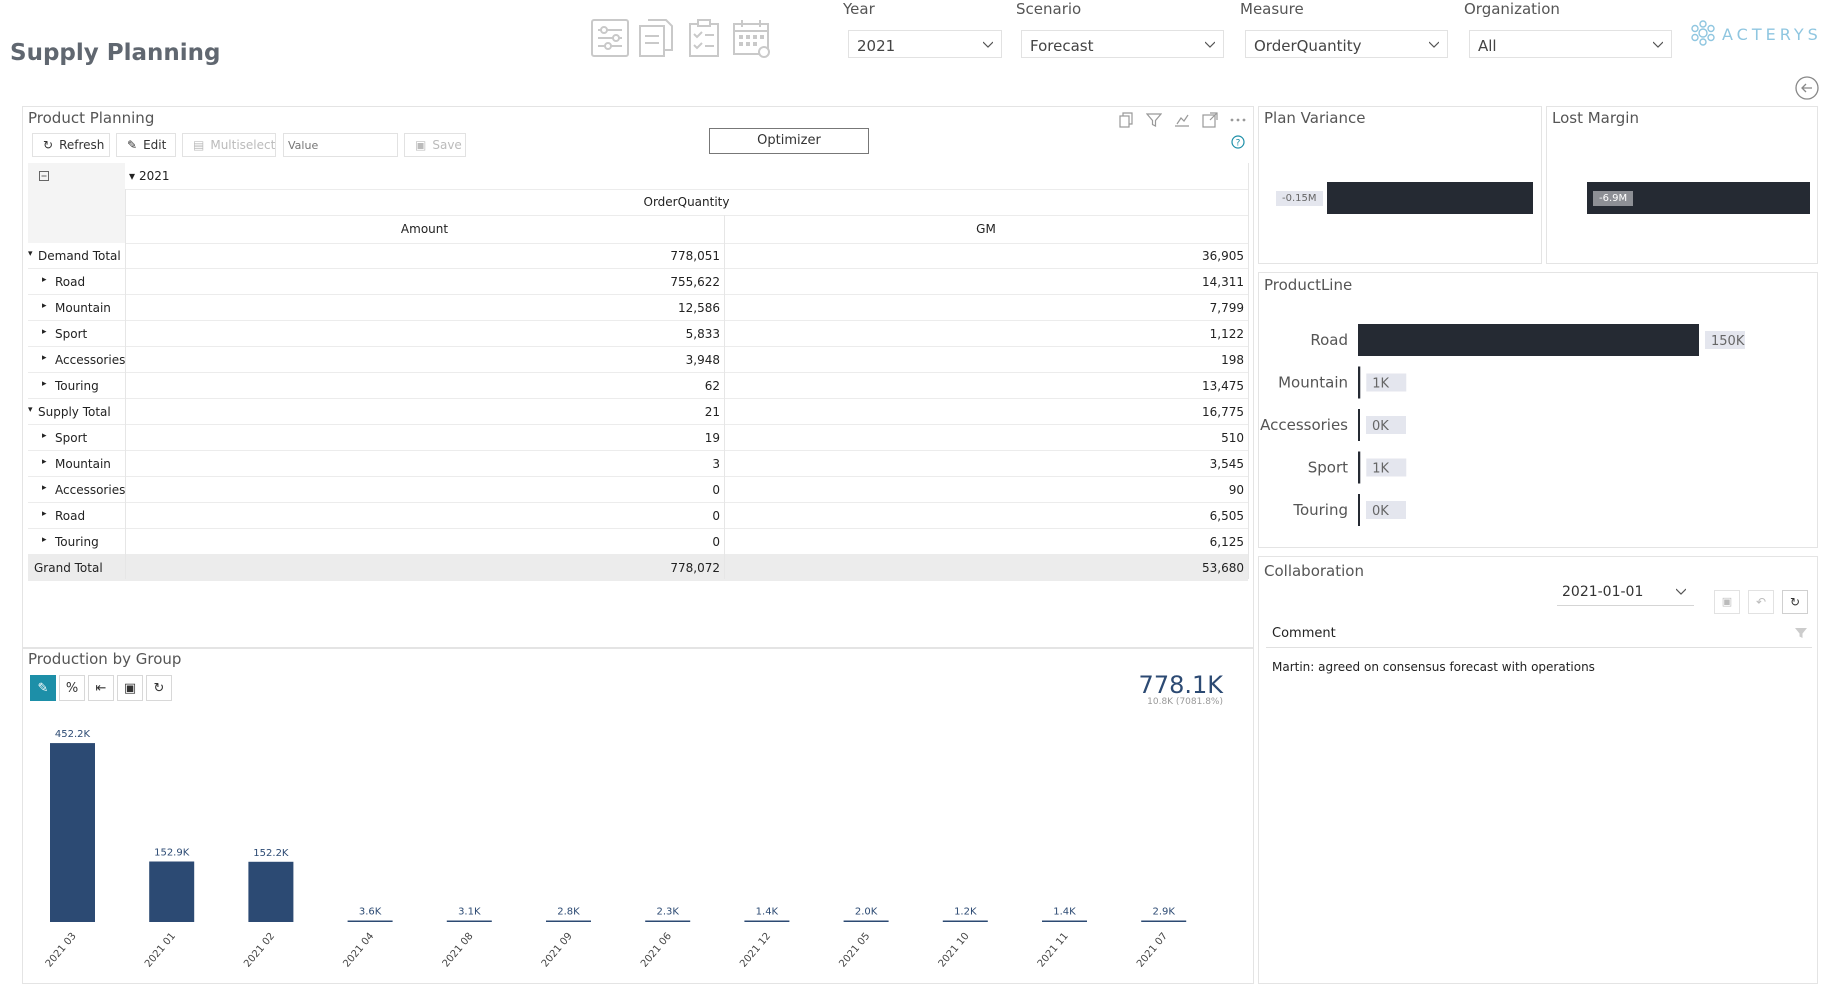 The height and width of the screenshot is (988, 1828). I want to click on expand-icon, so click(1210, 120).